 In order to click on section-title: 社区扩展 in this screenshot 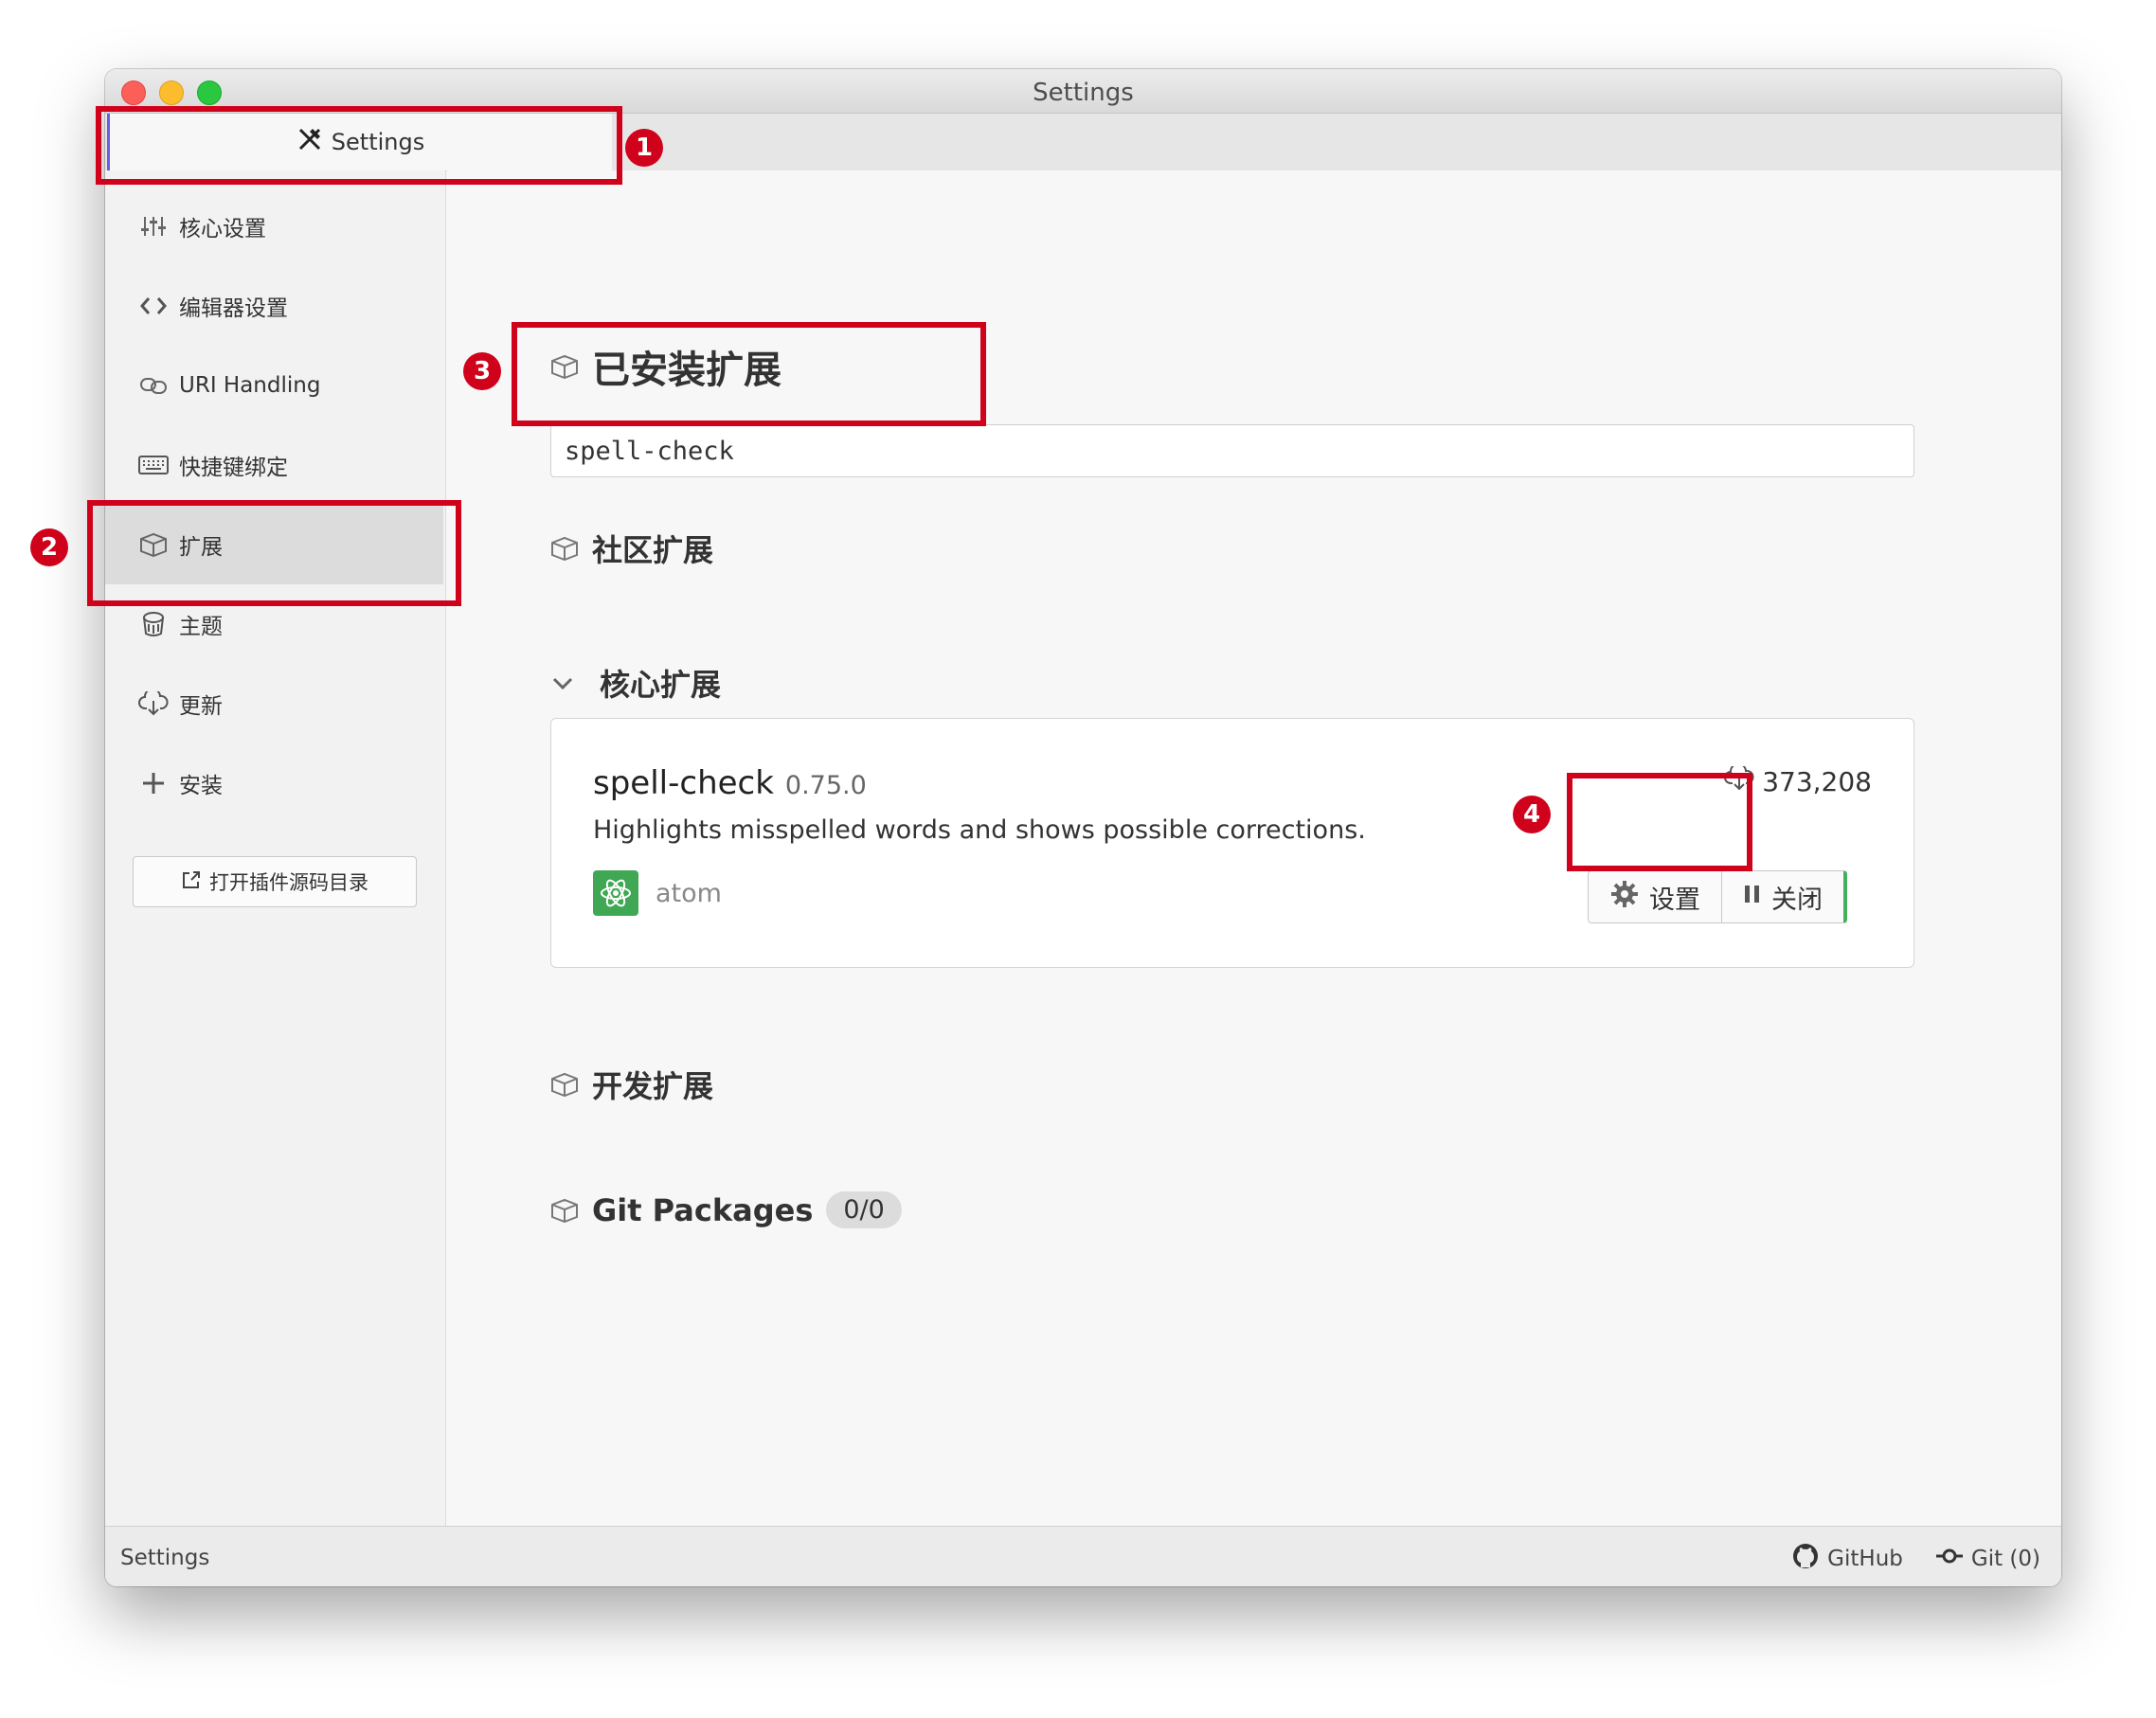, I will do `click(653, 550)`.